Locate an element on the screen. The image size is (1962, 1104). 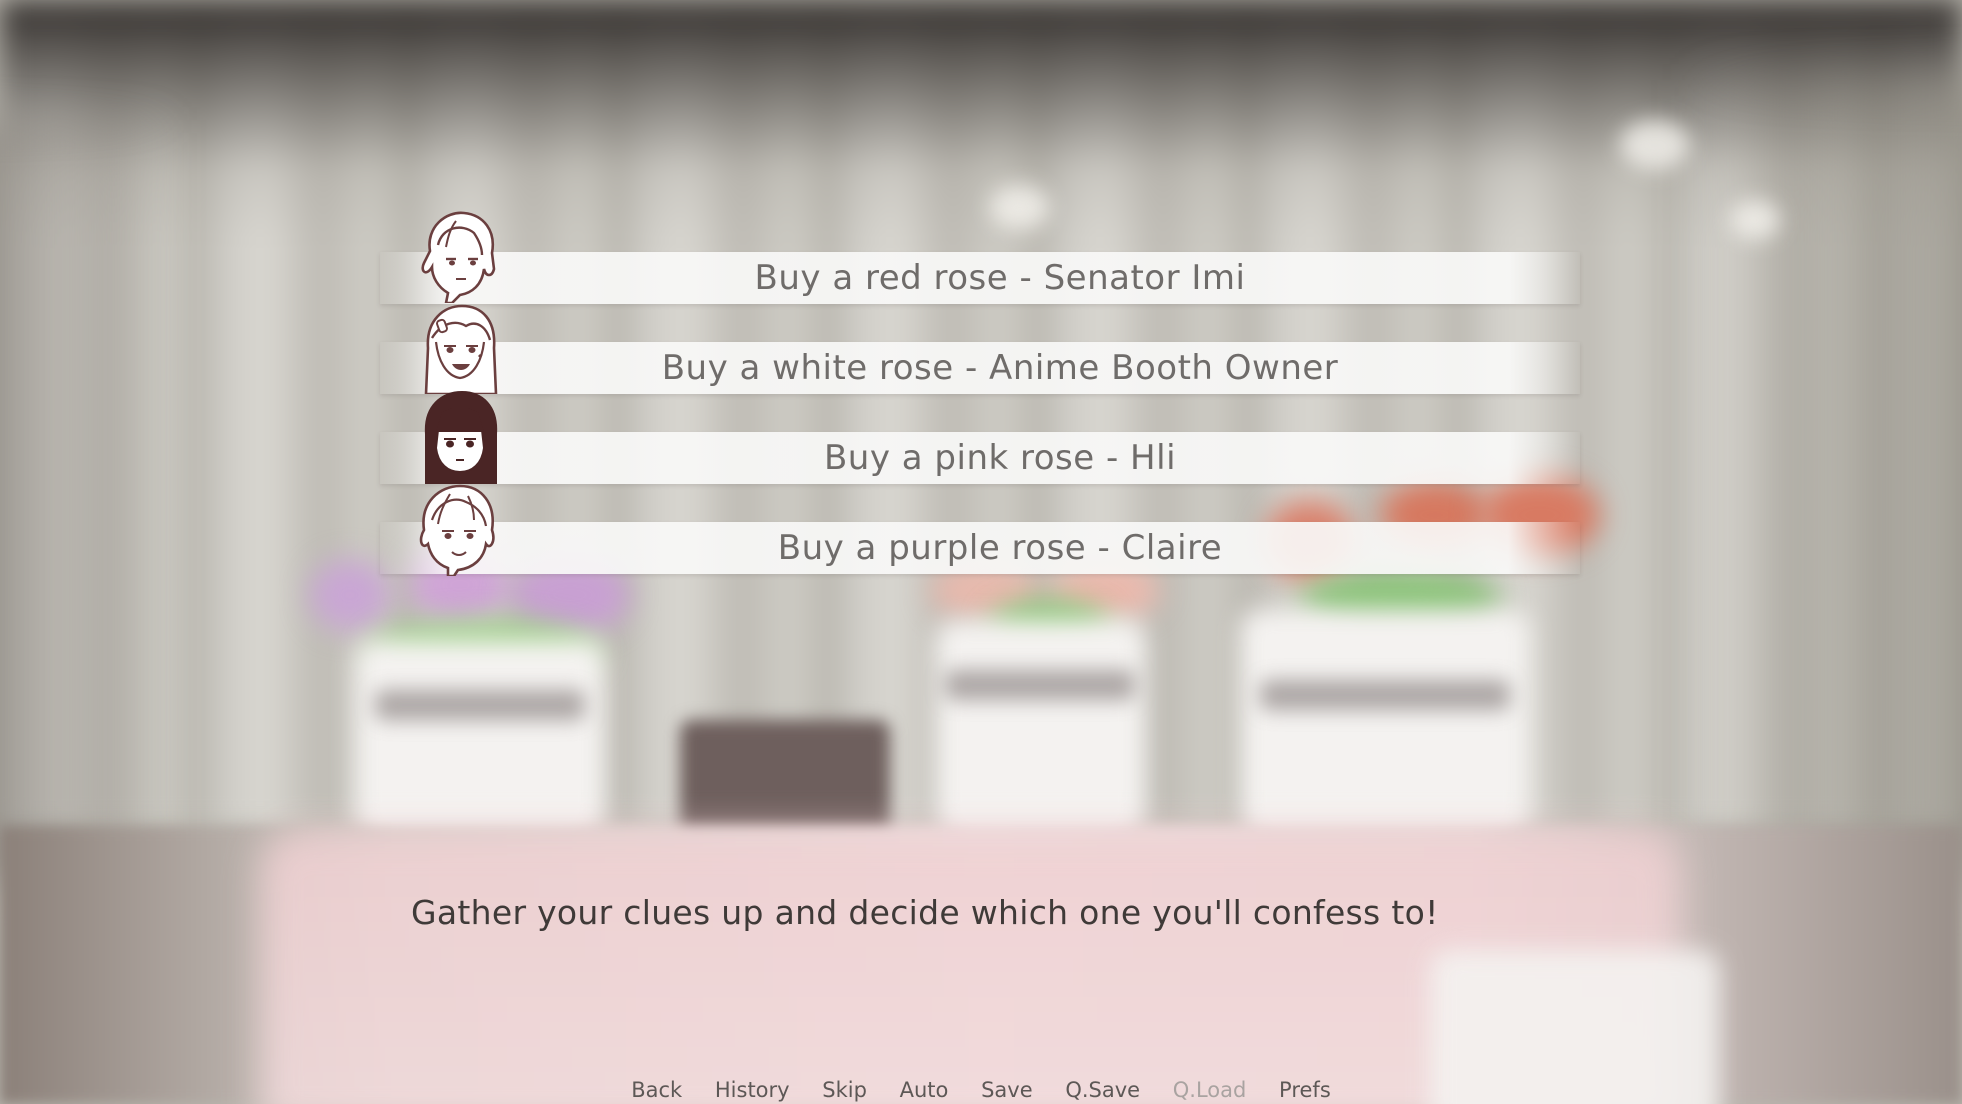
claire-portrait-icon is located at coordinates (457, 530).